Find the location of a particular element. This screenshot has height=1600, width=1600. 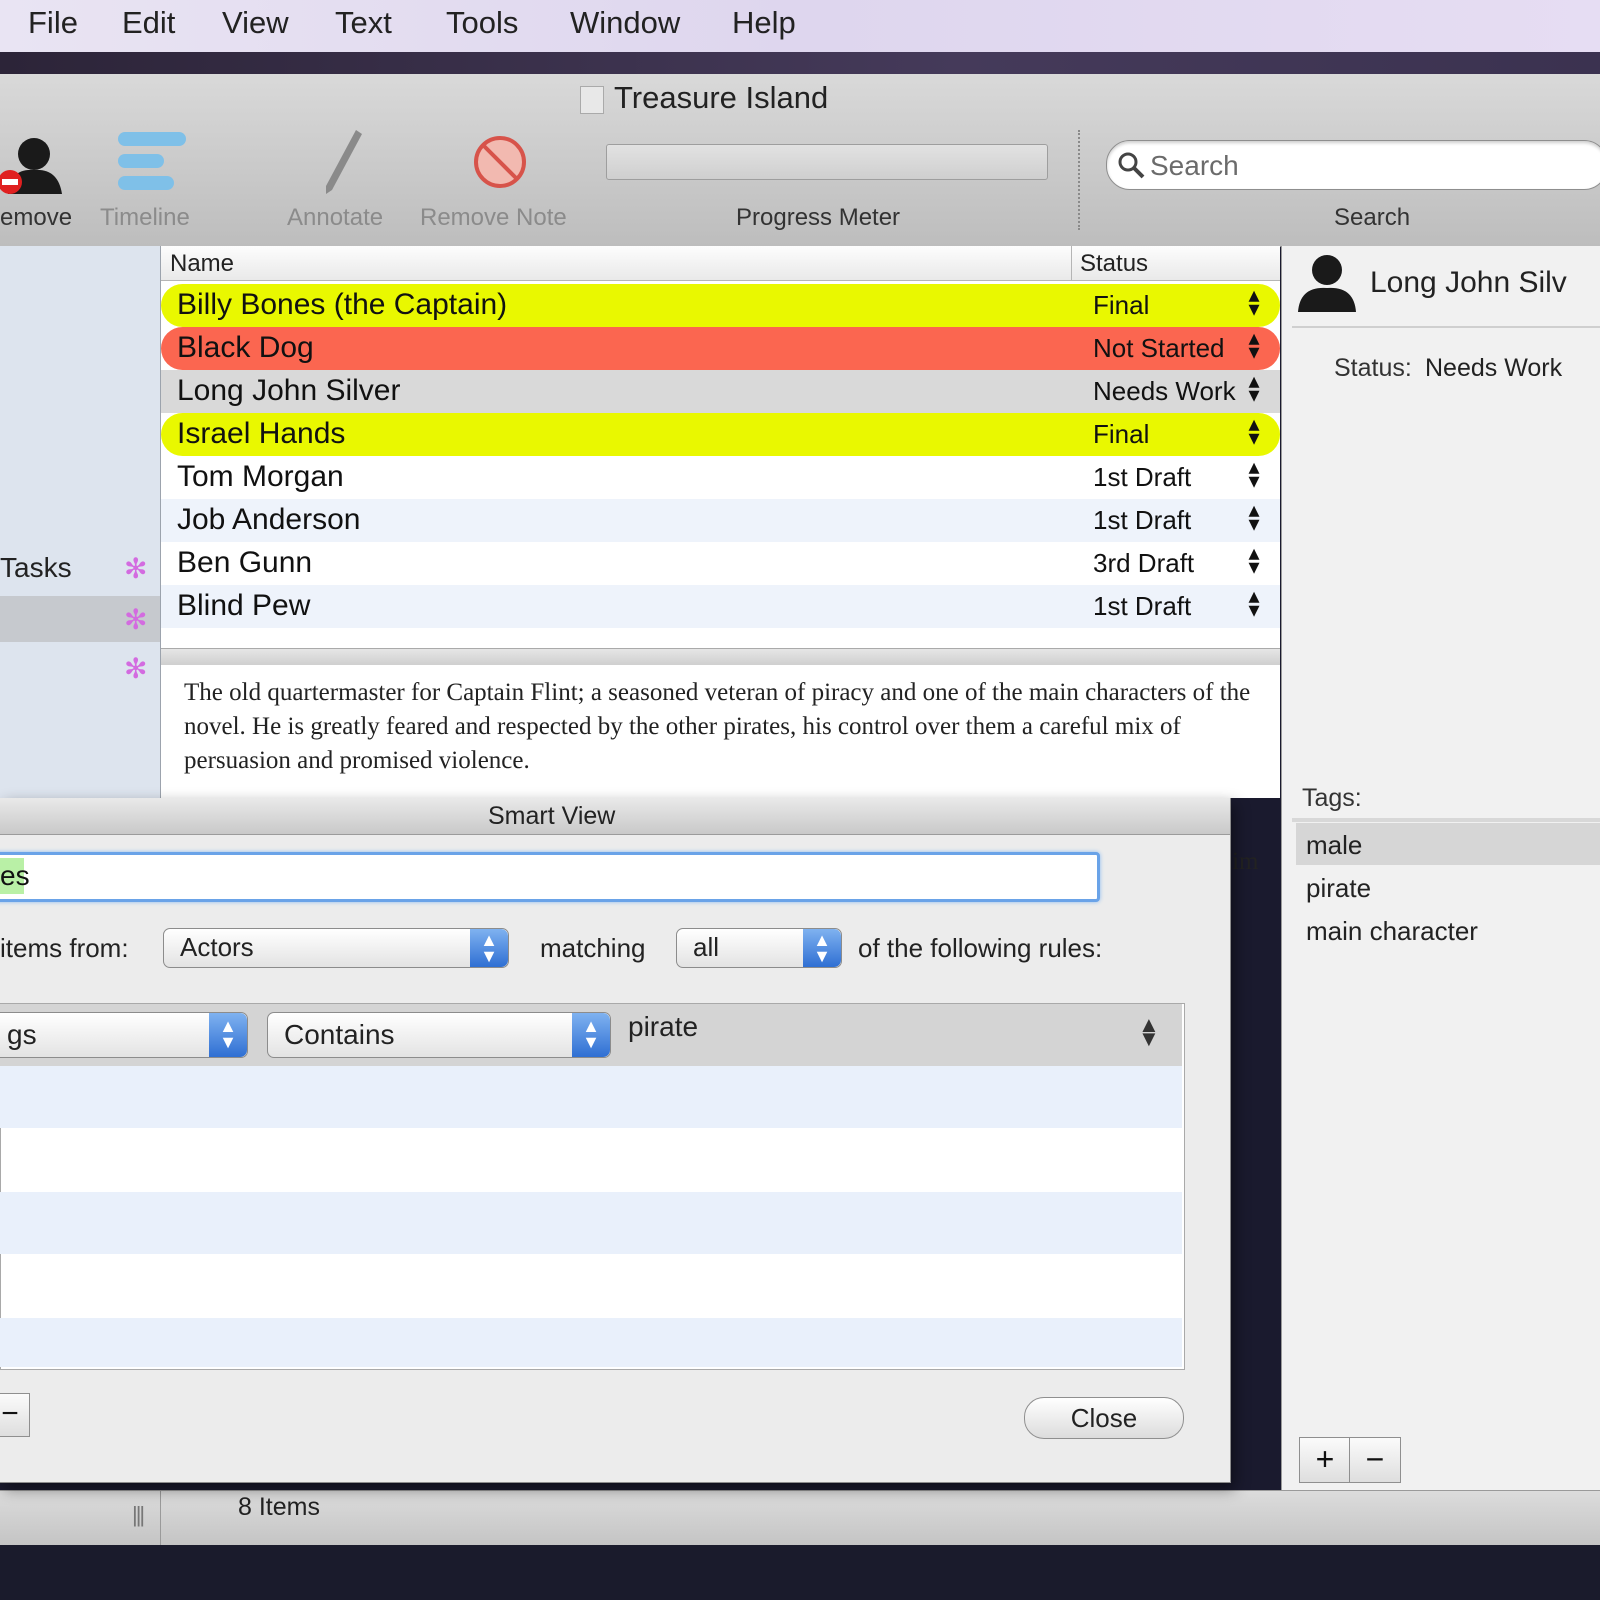

menu-tools: Tools is located at coordinates (482, 23).